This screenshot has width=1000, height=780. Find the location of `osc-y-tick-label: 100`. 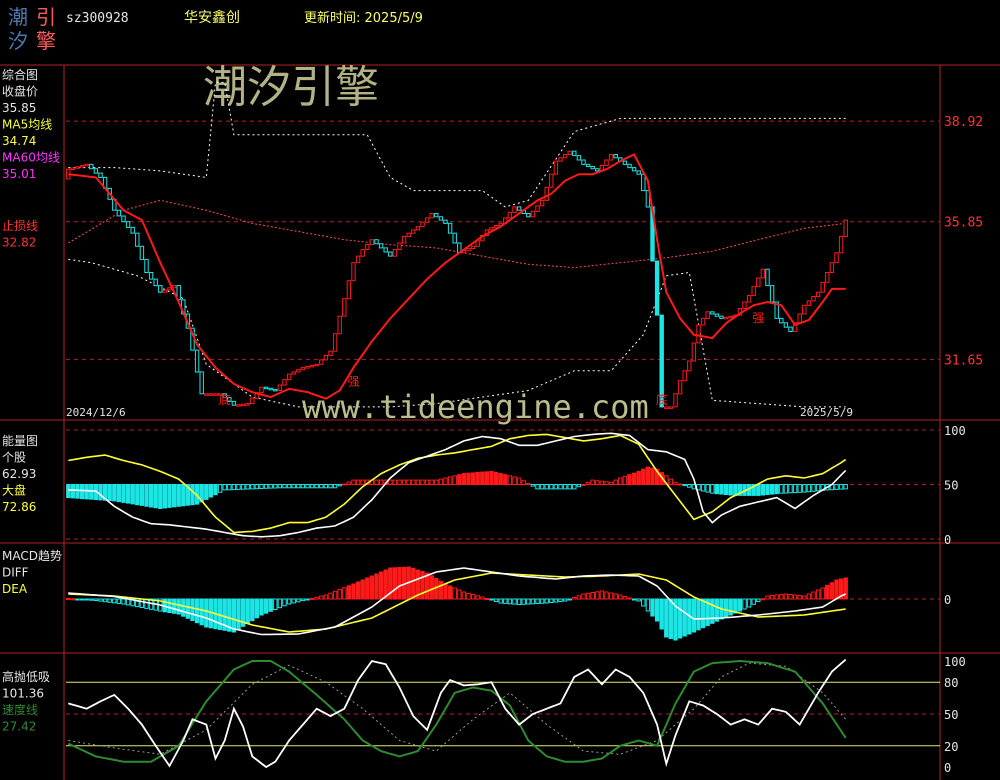

osc-y-tick-label: 100 is located at coordinates (955, 662).